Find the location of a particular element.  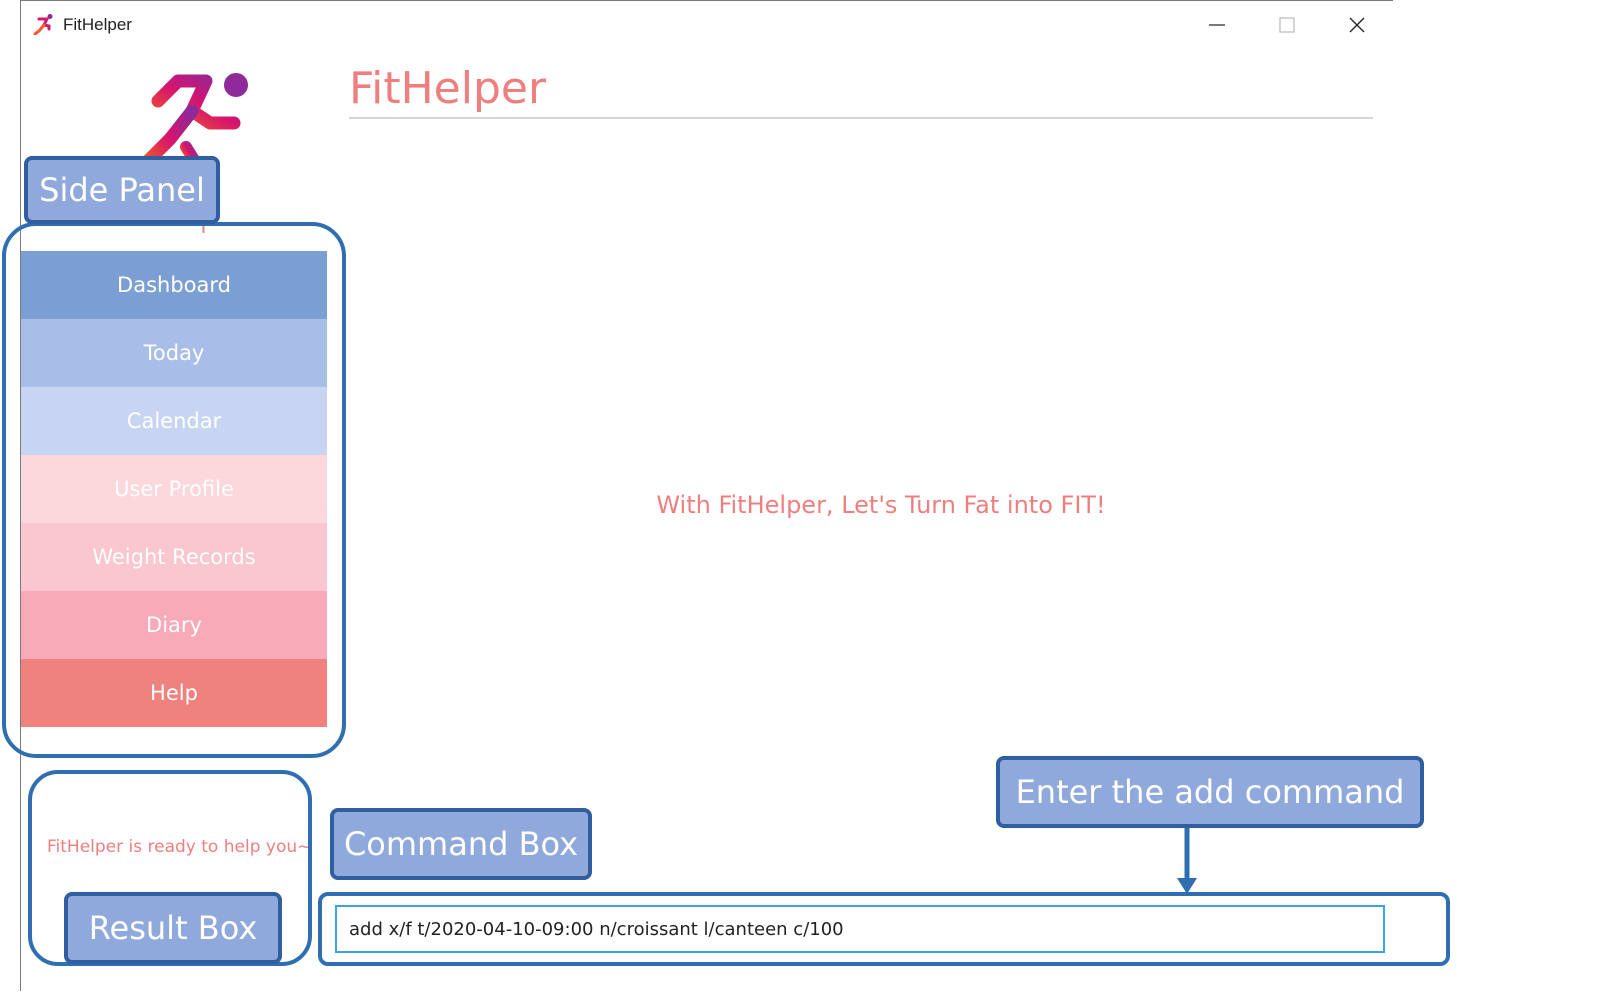

minimize-icon is located at coordinates (1217, 25).